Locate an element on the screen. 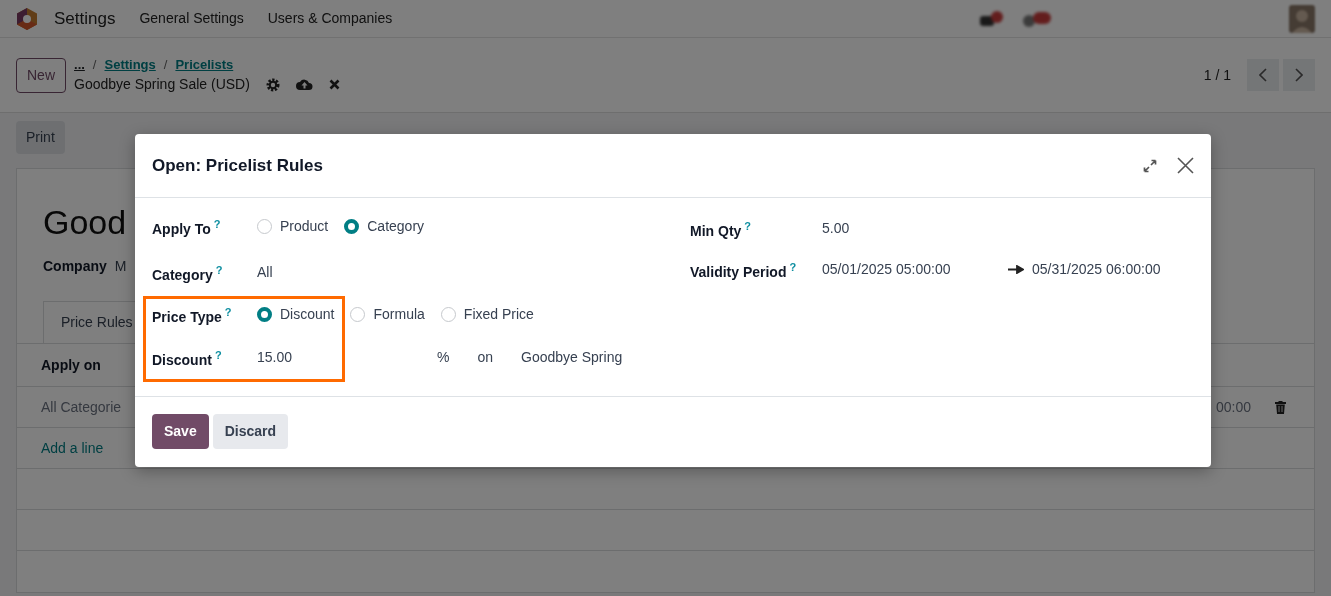  radio-label: Fixed Price is located at coordinates (498, 315).